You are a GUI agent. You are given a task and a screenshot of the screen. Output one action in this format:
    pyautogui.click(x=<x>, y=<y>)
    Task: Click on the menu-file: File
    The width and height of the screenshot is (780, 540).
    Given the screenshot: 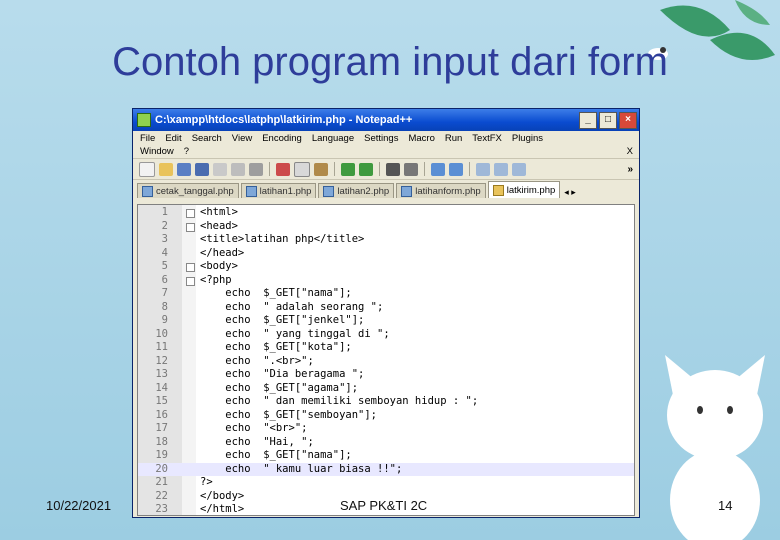 What is the action you would take?
    pyautogui.click(x=147, y=138)
    